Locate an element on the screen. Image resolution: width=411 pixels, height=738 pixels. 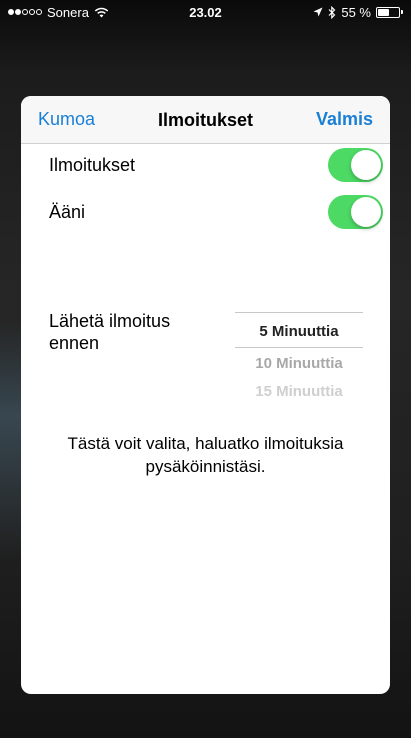
wifi-icon is located at coordinates (101, 12).